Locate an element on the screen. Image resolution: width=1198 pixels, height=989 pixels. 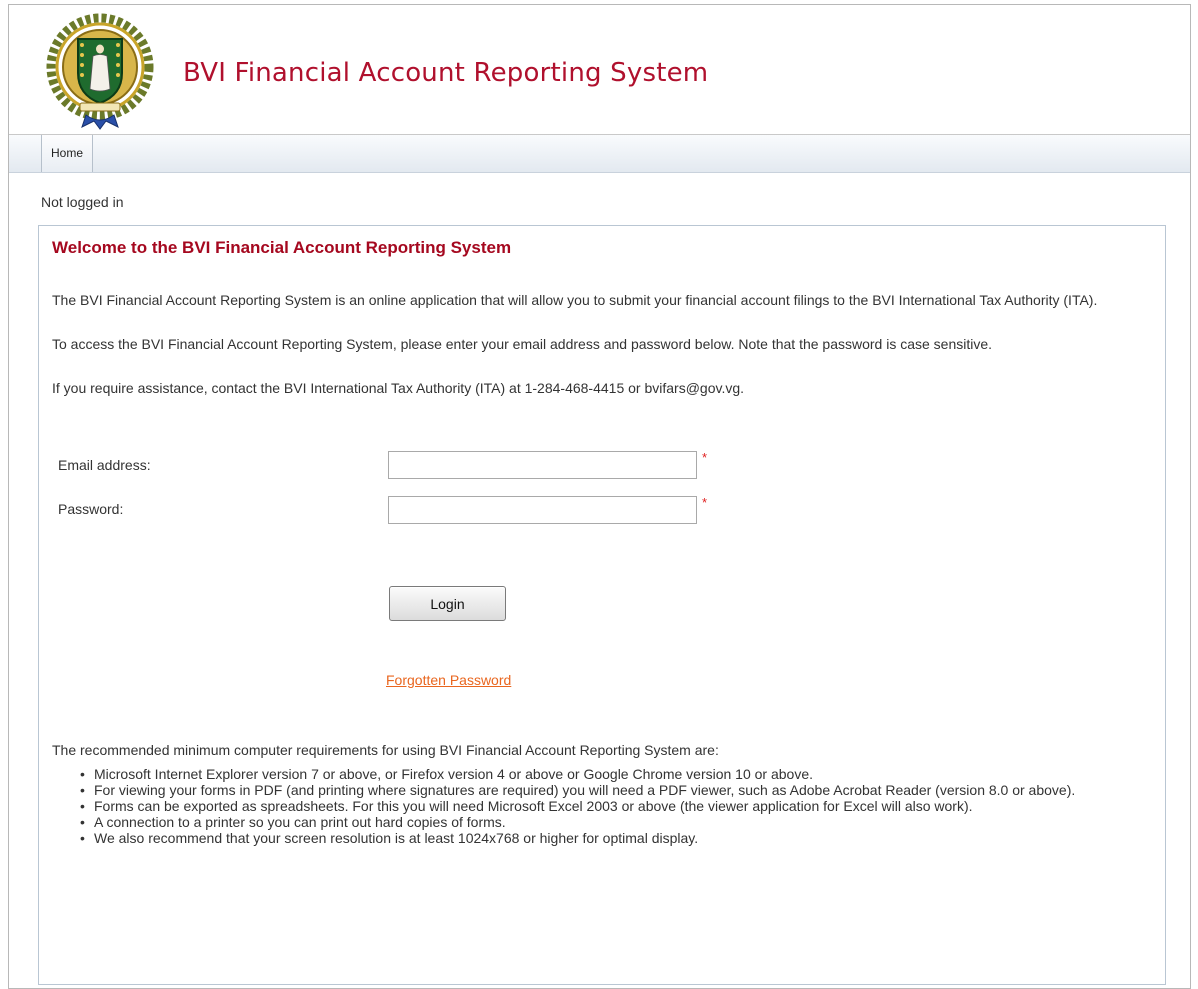
email-required-marker: * is located at coordinates (705, 457).